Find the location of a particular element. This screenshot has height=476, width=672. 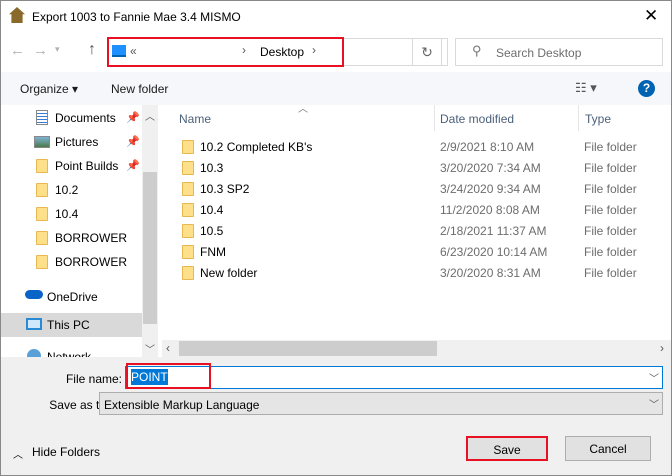

this-pc-icon is located at coordinates (34, 324).